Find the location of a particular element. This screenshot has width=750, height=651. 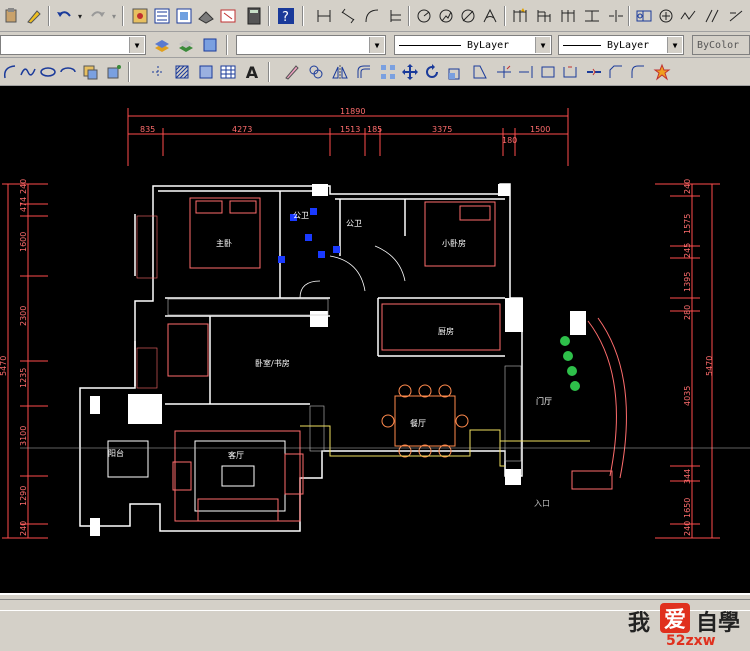

explode-icon is located at coordinates (662, 72).